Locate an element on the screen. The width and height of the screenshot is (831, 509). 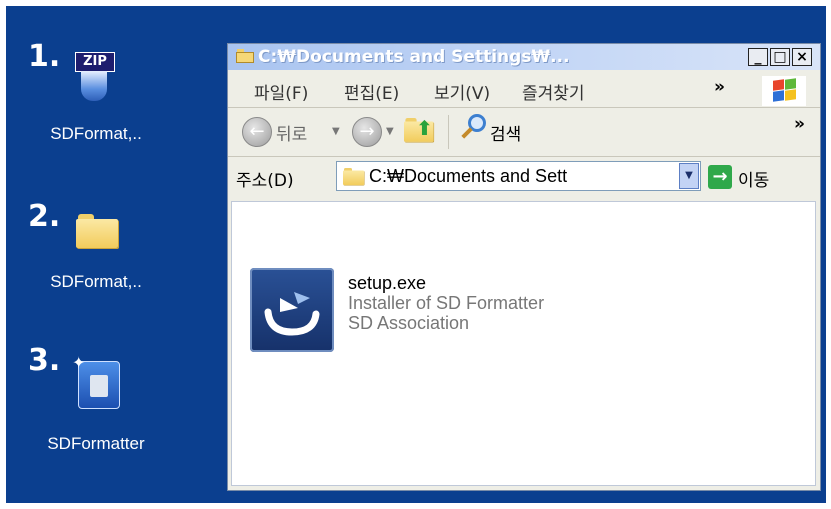
menu-edit: 편집(E) is located at coordinates (371, 91).